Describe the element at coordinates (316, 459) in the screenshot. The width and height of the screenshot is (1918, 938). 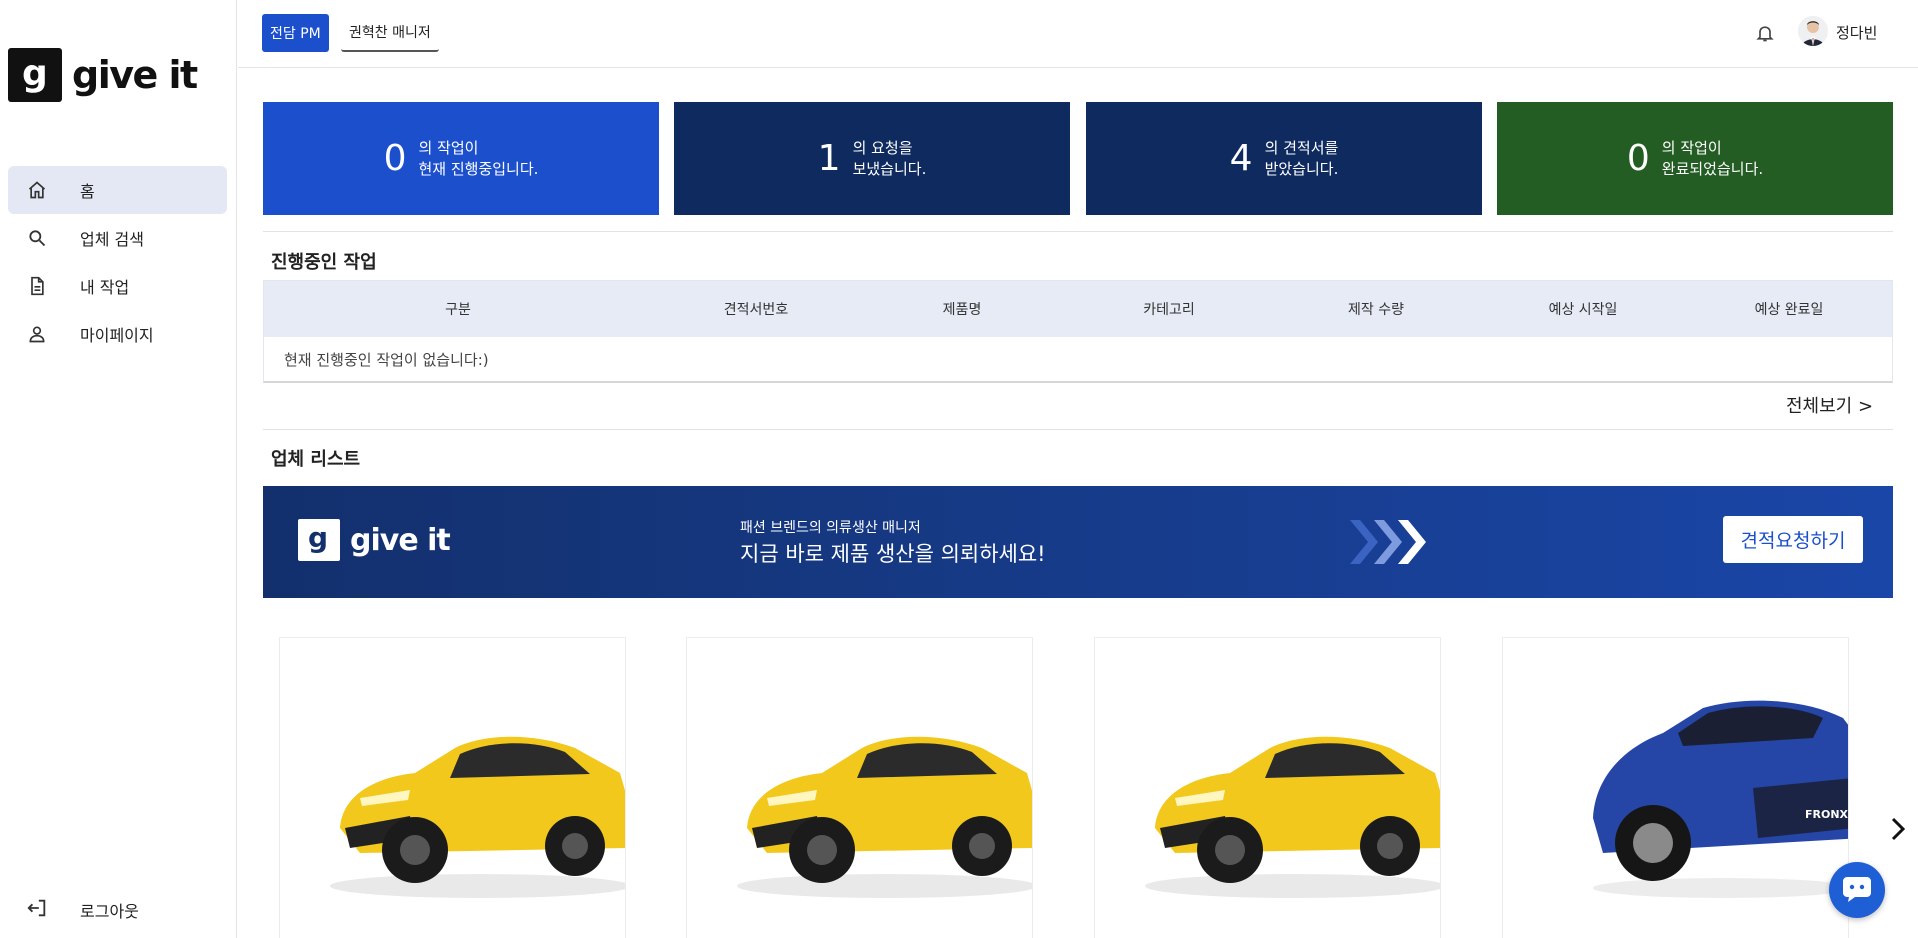
I see `vendor-list-title: 업체 리스트` at that location.